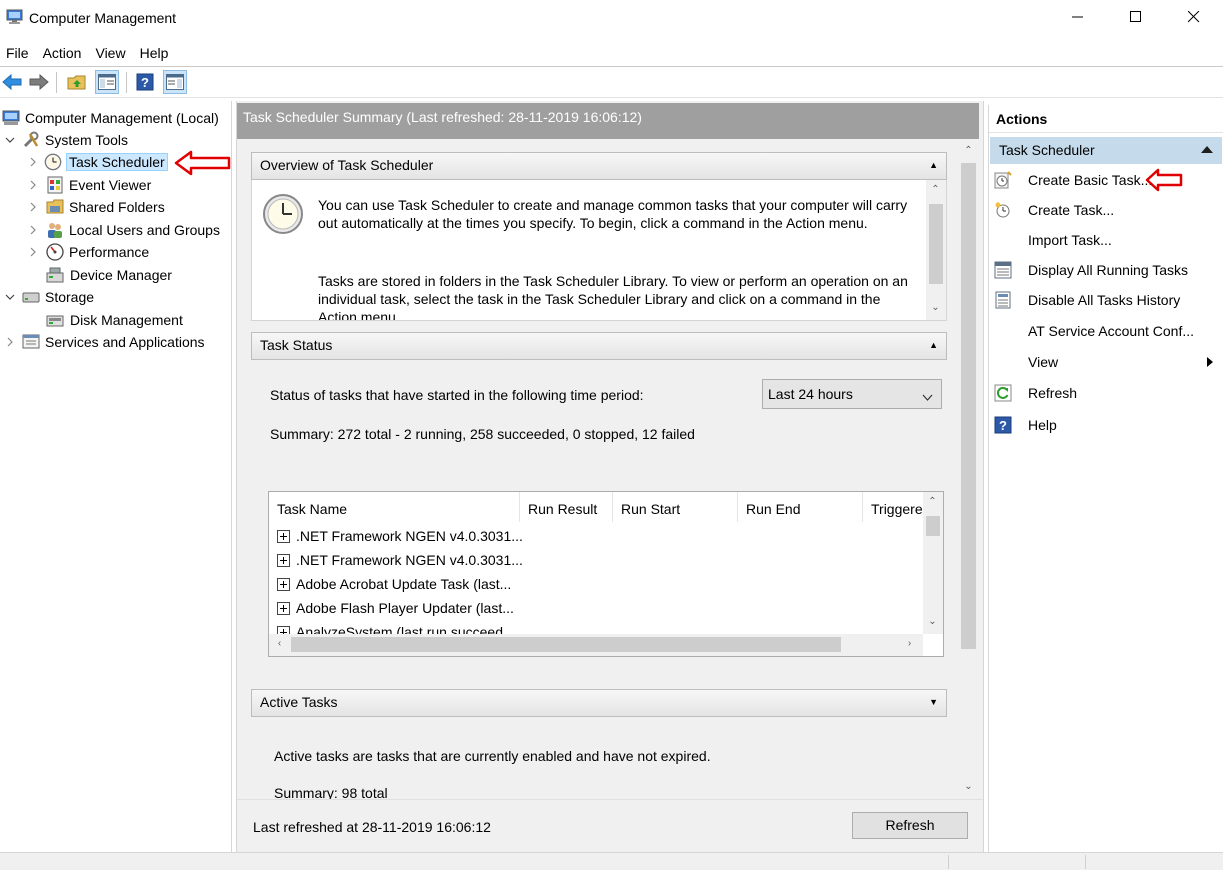 Image resolution: width=1223 pixels, height=870 pixels. I want to click on grid-horizontal-scrollbar: ‹ ›, so click(596, 645).